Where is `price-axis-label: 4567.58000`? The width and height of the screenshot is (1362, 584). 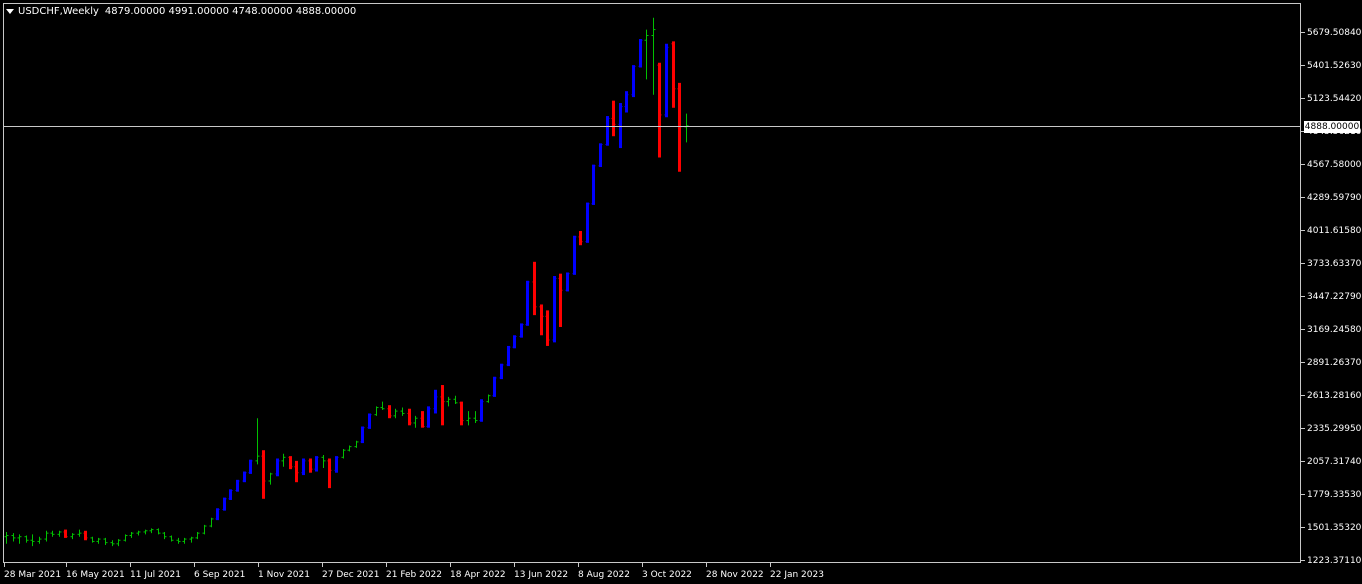
price-axis-label: 4567.58000 is located at coordinates (1334, 165).